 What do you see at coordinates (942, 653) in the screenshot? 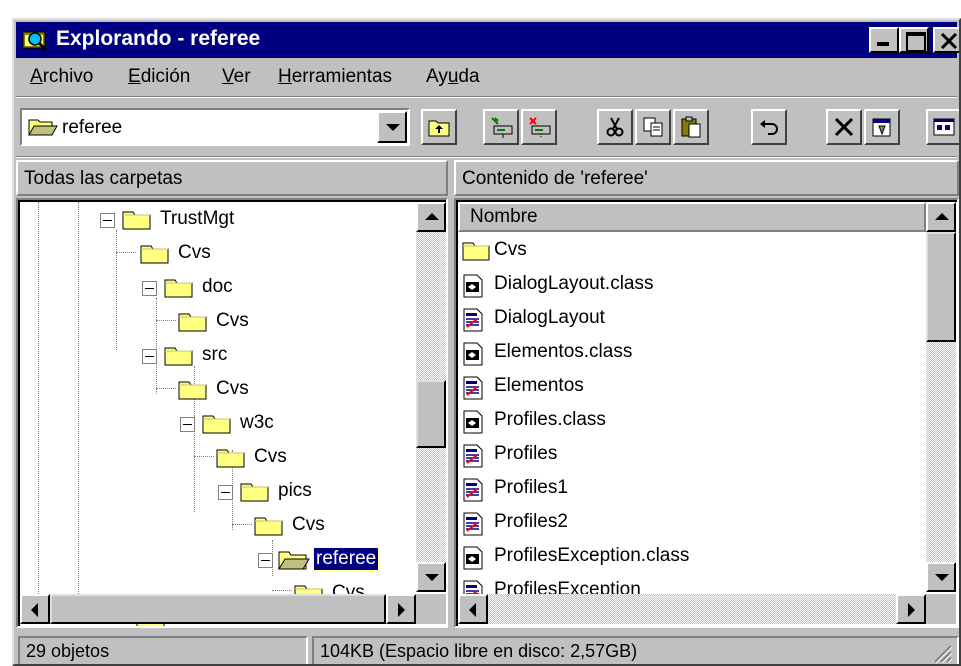
I see `resize-grip-icon` at bounding box center [942, 653].